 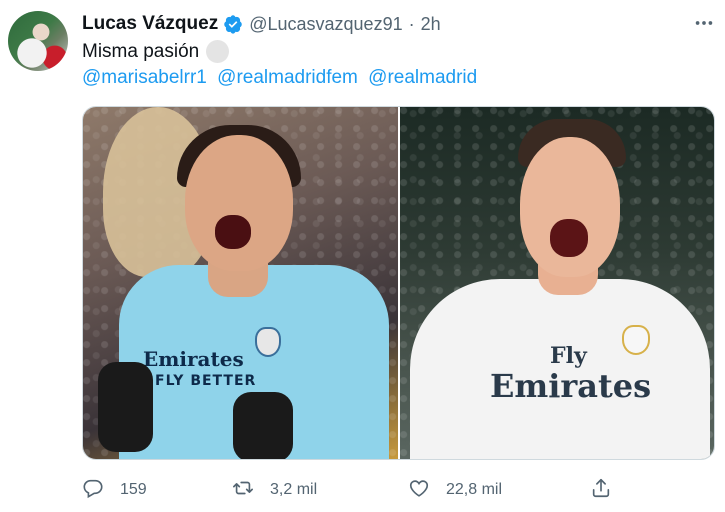 I want to click on jersey-sponsor-text: Fly, so click(x=568, y=356).